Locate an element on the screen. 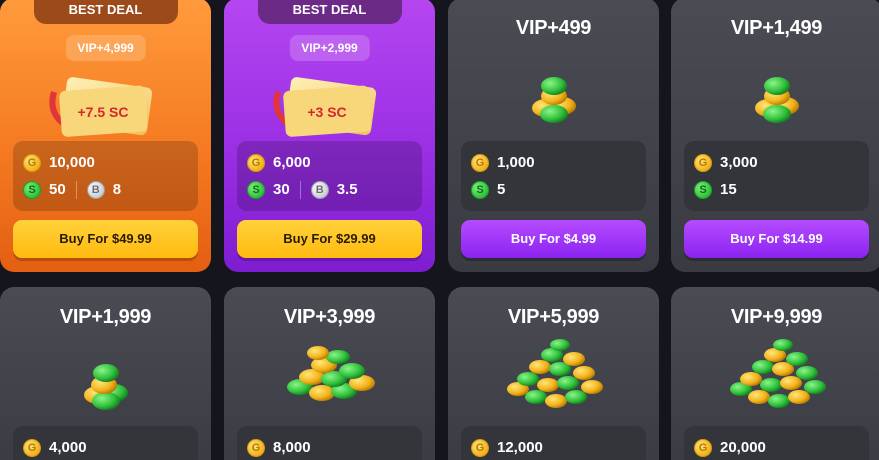 This screenshot has width=879, height=460. package-contents: G 1,000 S 5 is located at coordinates (553, 176).